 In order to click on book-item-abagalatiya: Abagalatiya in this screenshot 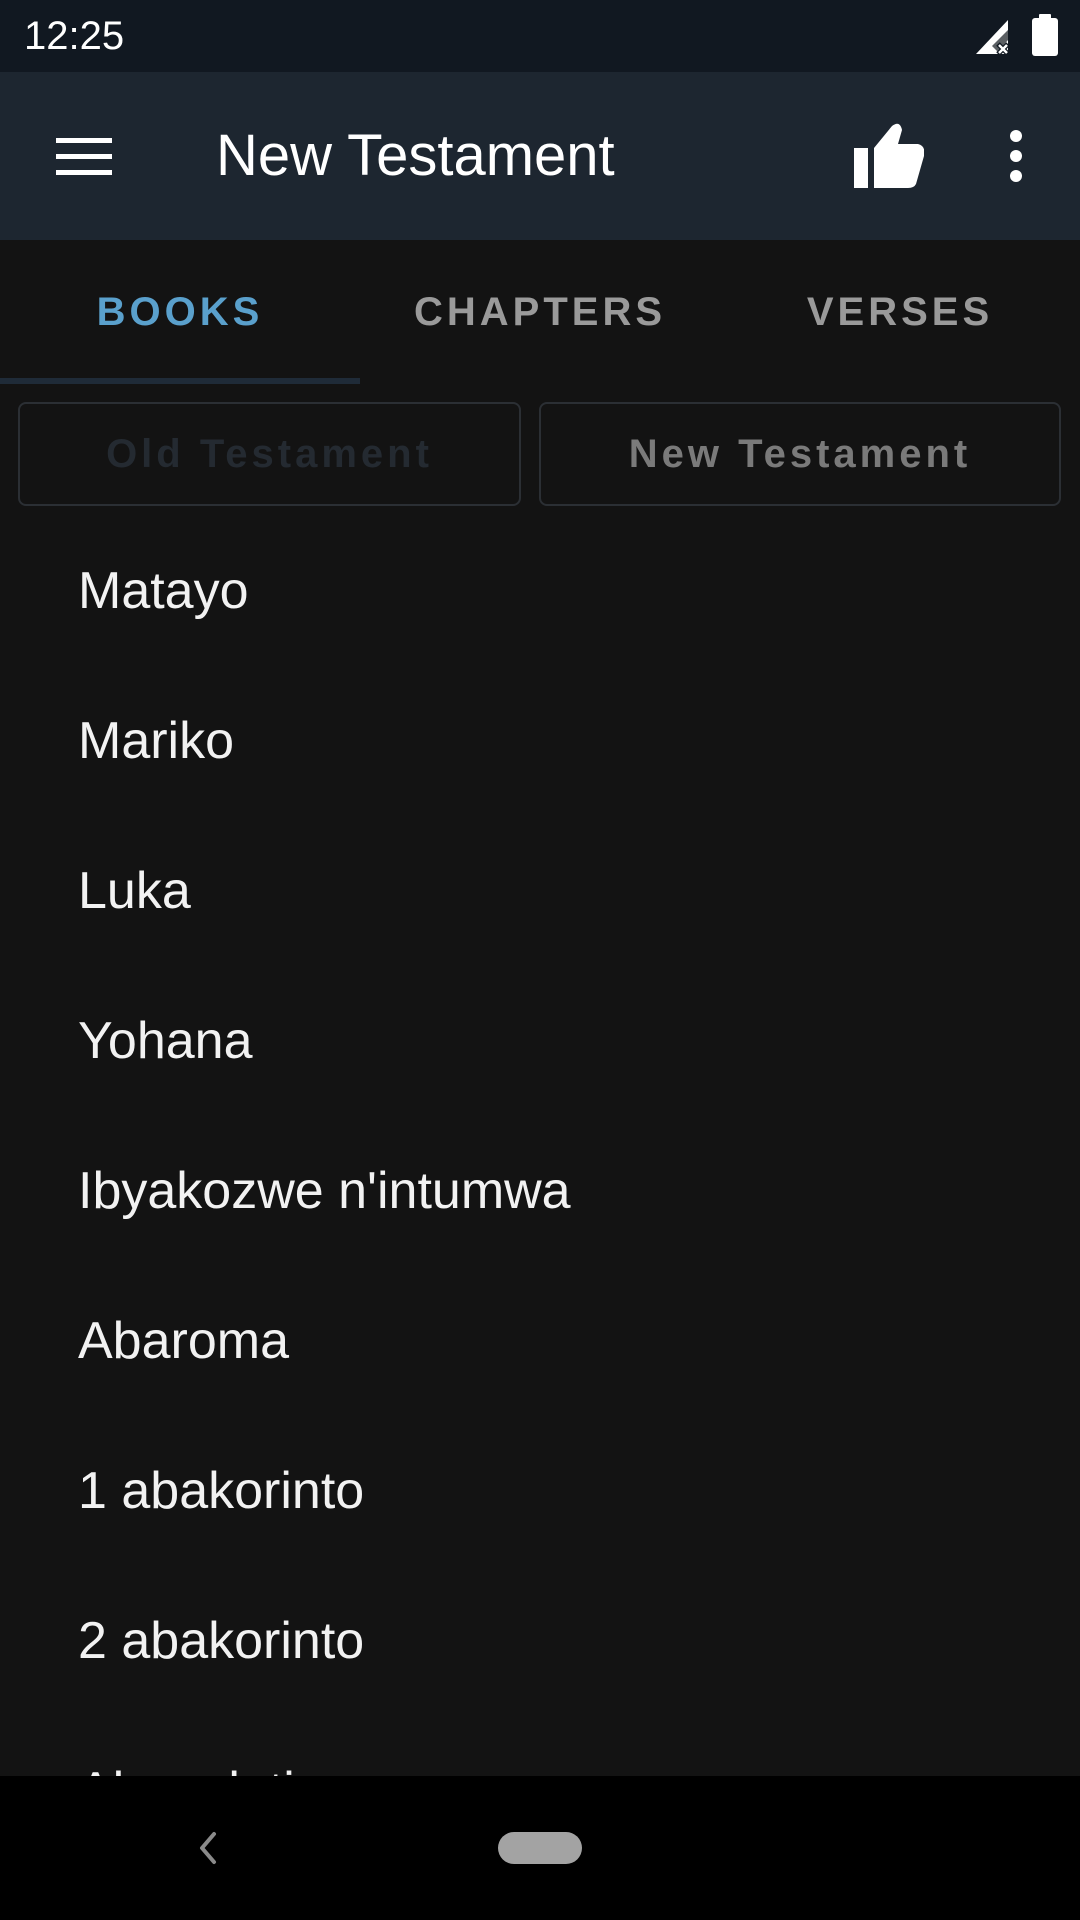, I will do `click(540, 1746)`.